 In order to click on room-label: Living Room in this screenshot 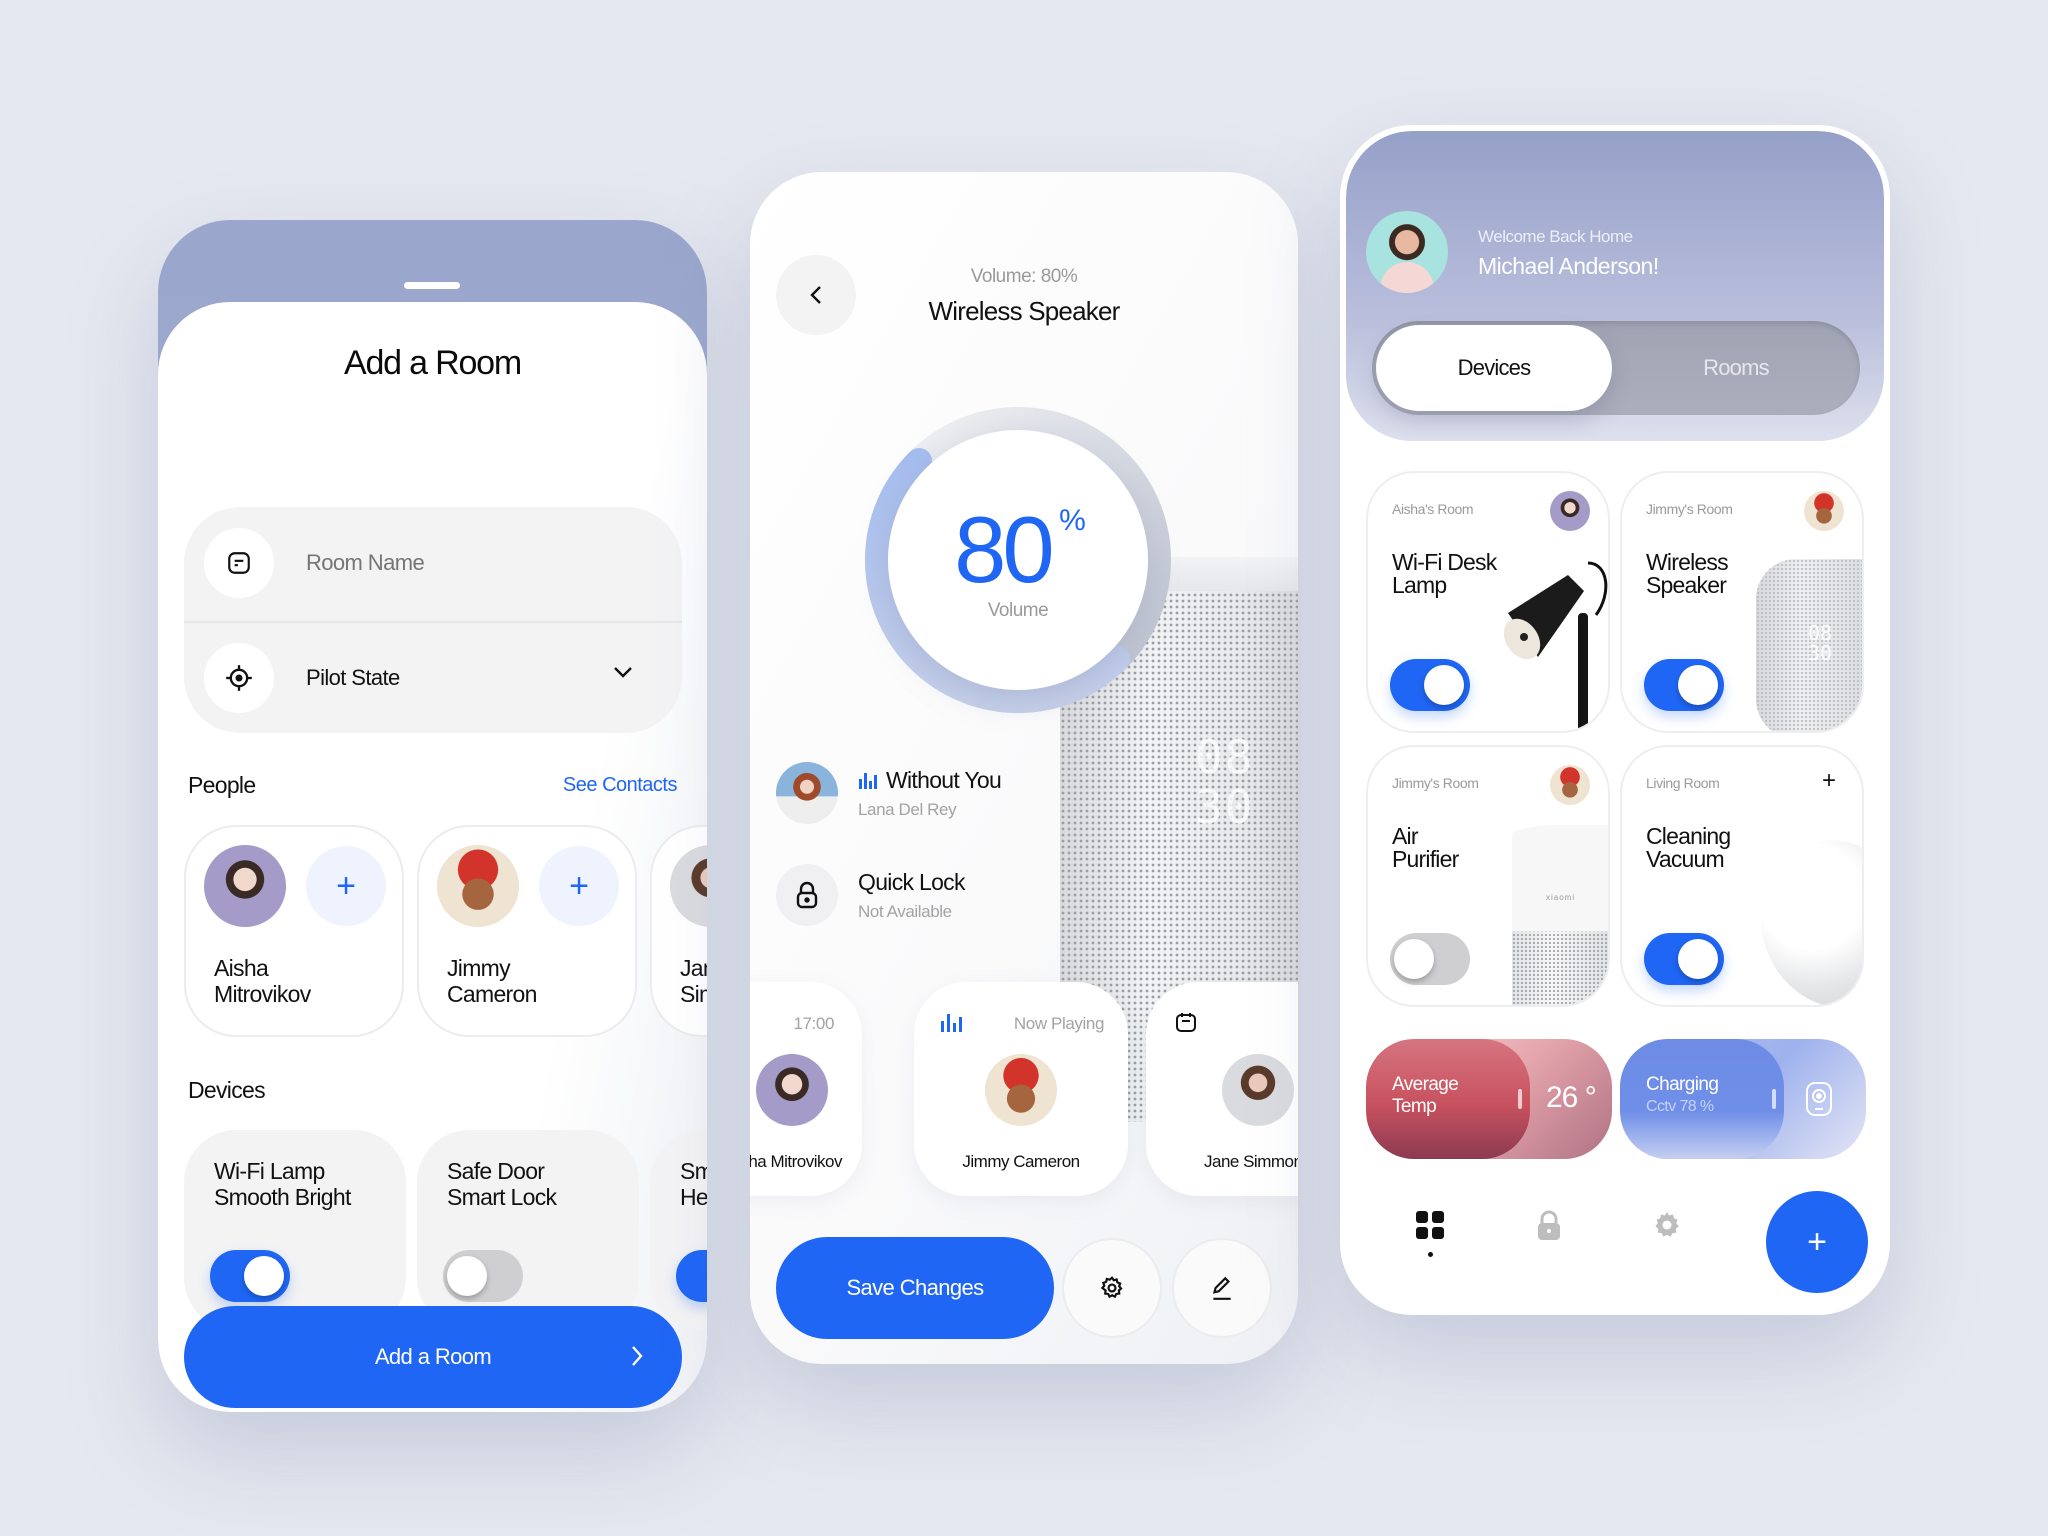, I will do `click(1683, 783)`.